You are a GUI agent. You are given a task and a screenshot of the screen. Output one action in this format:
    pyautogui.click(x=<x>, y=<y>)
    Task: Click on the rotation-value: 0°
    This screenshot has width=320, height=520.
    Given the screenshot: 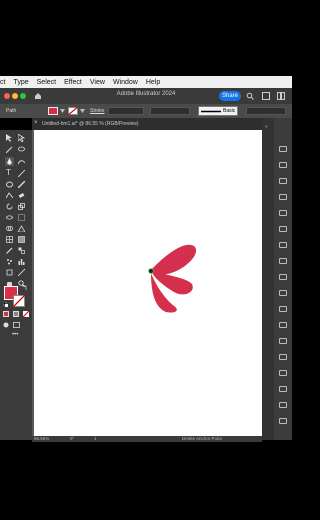 What is the action you would take?
    pyautogui.click(x=72, y=438)
    